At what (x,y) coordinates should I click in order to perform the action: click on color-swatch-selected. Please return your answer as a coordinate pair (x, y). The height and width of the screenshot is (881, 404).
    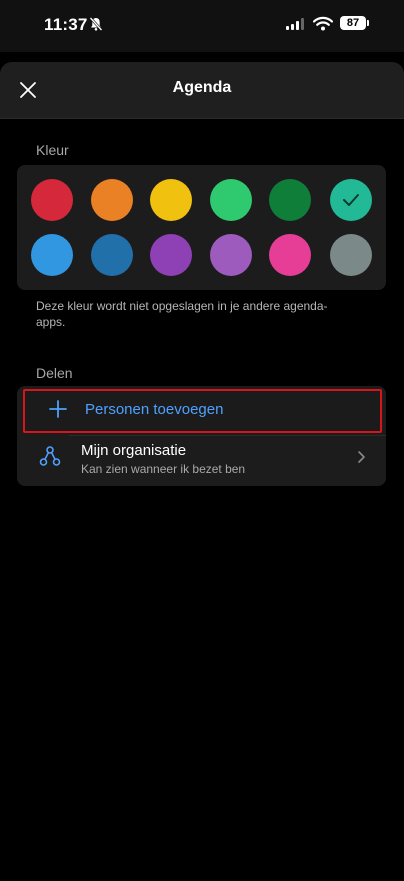
    Looking at the image, I should click on (351, 200).